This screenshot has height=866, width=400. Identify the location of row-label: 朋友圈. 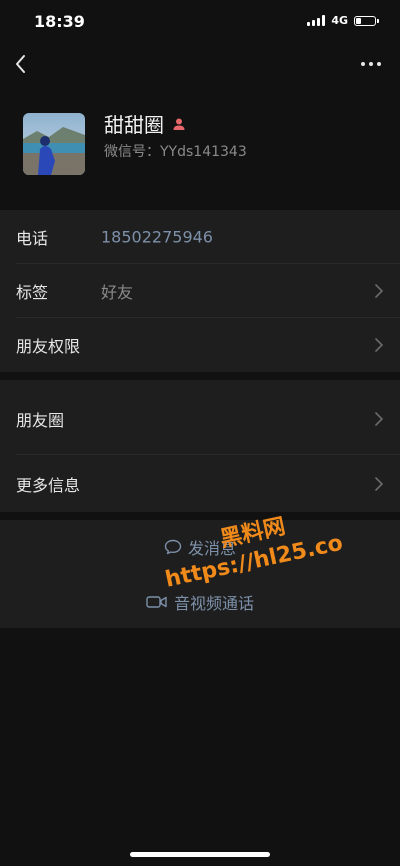
(40, 420).